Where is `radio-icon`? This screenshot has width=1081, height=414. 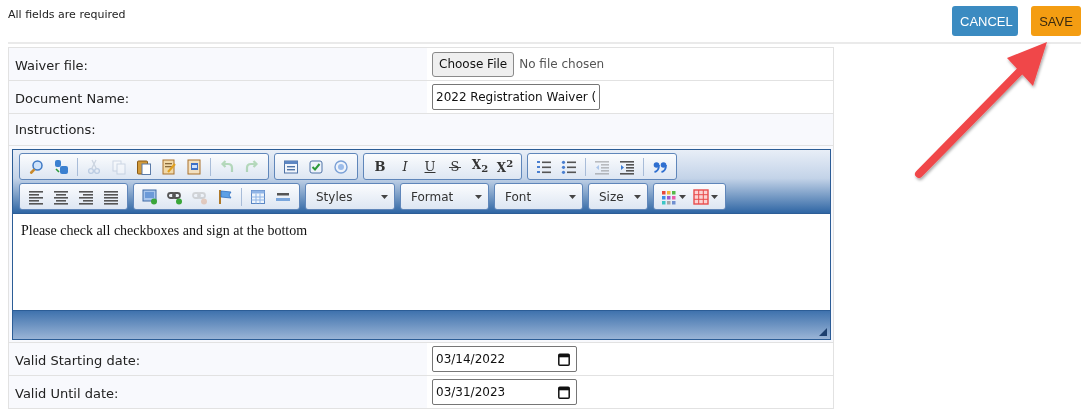 radio-icon is located at coordinates (341, 166).